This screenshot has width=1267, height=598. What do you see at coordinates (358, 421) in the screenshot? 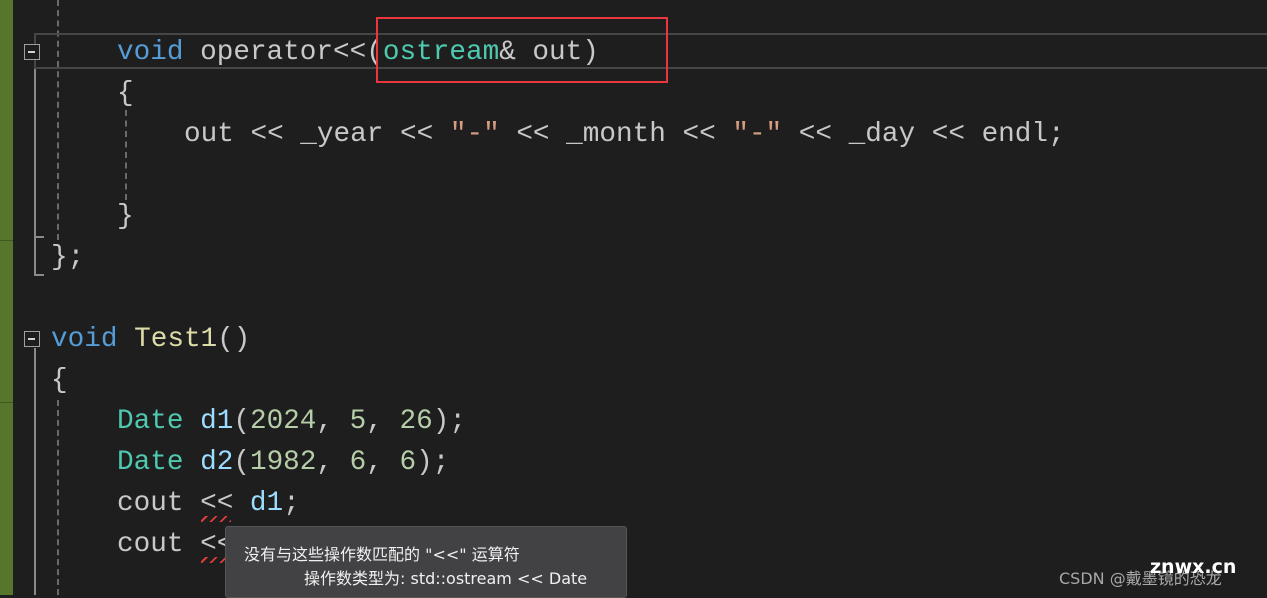
I see `number: 5` at bounding box center [358, 421].